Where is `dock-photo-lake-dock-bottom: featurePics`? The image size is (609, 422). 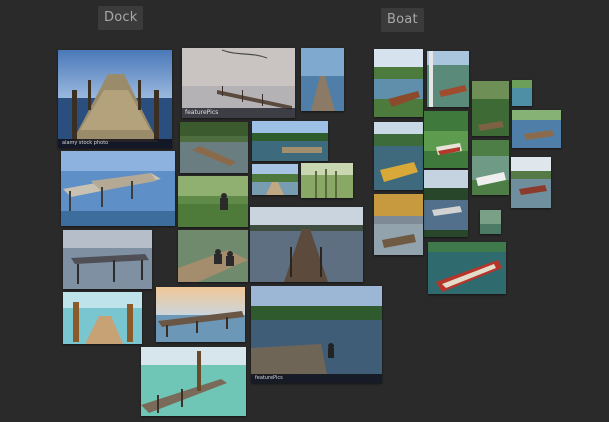
dock-photo-lake-dock-bottom: featurePics is located at coordinates (316, 334).